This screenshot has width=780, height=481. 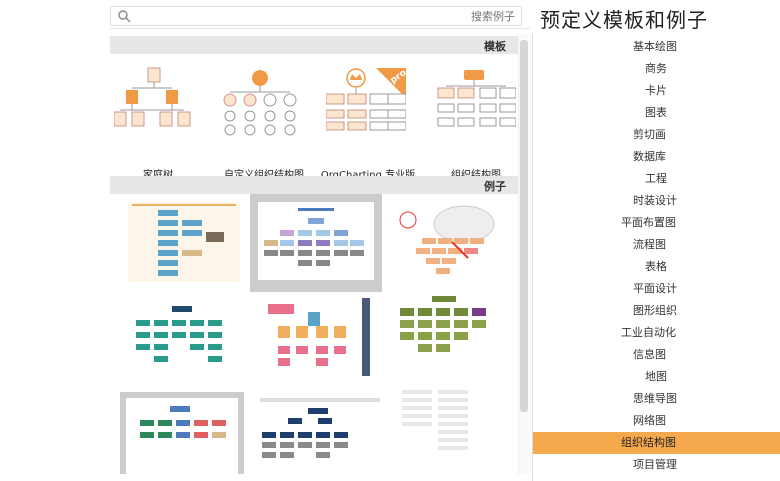 What do you see at coordinates (649, 244) in the screenshot?
I see `sidebar-item-label: 流程图` at bounding box center [649, 244].